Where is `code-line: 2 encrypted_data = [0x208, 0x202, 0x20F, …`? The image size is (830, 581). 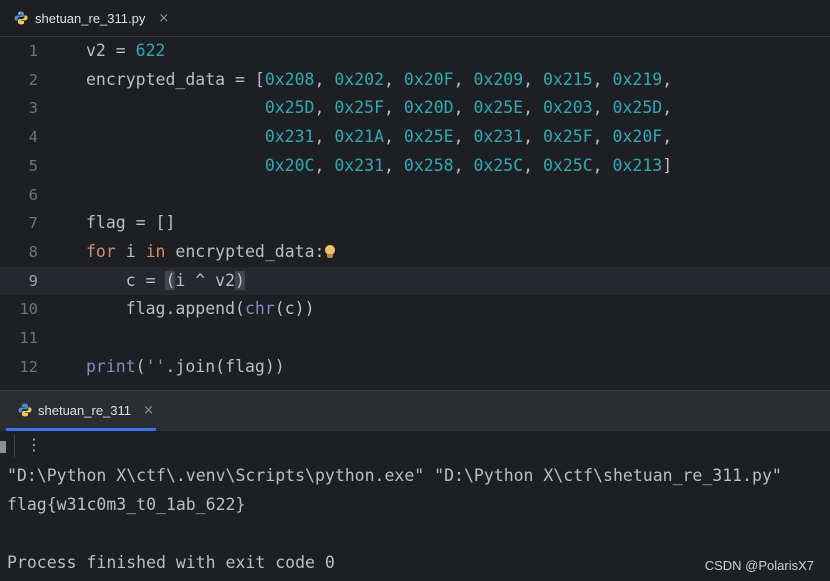
code-line: 2 encrypted_data = [0x208, 0x202, 0x20F, … is located at coordinates (415, 80).